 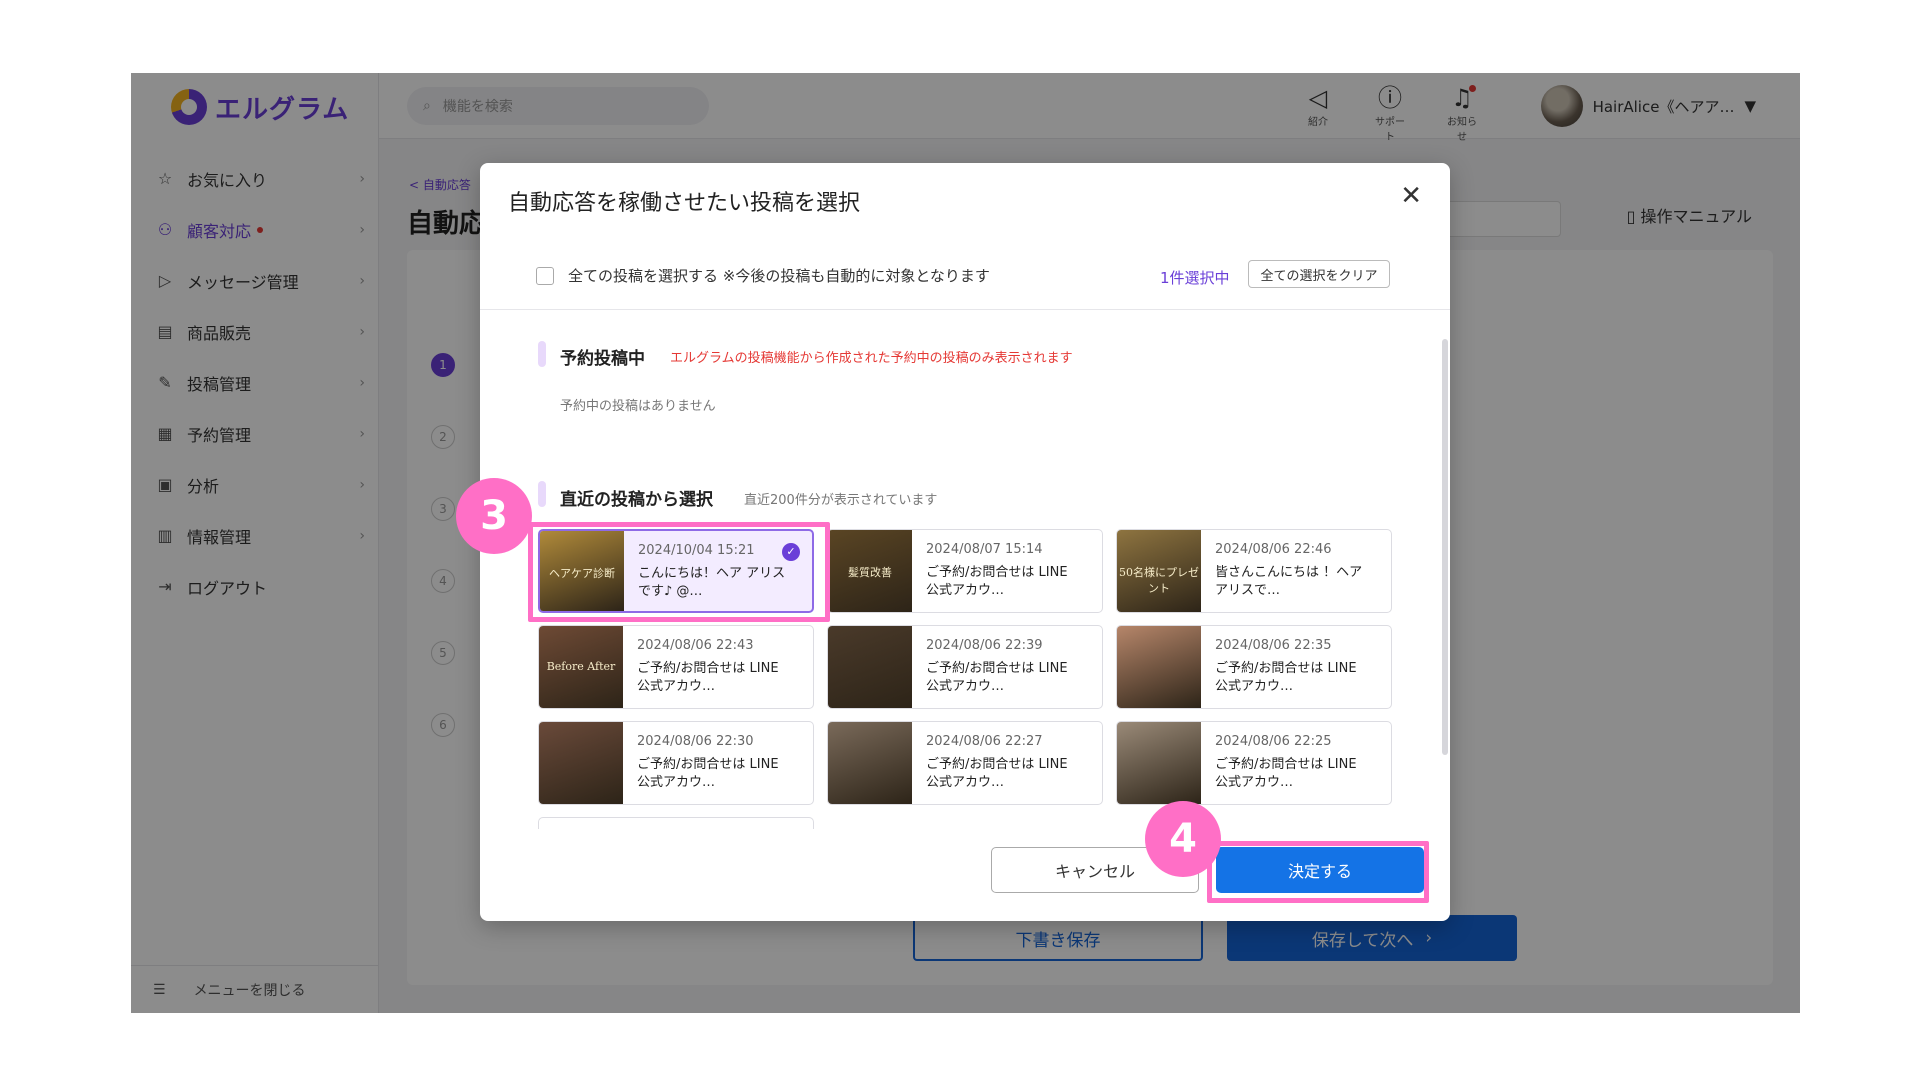 What do you see at coordinates (779, 276) in the screenshot?
I see `select-all-label: 全ての投稿を選択する ※今後の投稿も自動的に対象となります` at bounding box center [779, 276].